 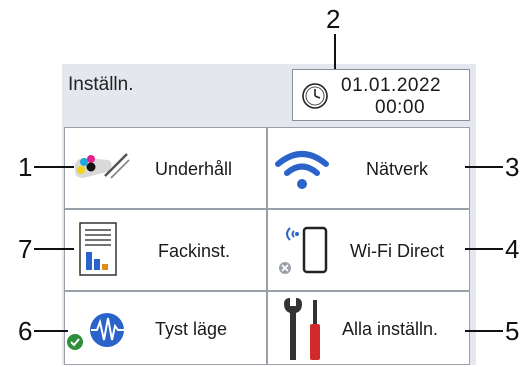 I want to click on callout-number: 3, so click(x=512, y=167).